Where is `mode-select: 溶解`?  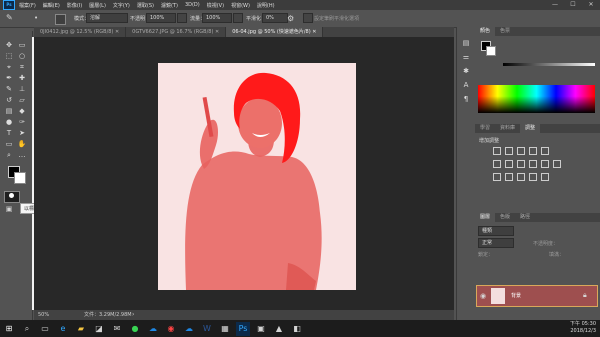 mode-select: 溶解 is located at coordinates (107, 18).